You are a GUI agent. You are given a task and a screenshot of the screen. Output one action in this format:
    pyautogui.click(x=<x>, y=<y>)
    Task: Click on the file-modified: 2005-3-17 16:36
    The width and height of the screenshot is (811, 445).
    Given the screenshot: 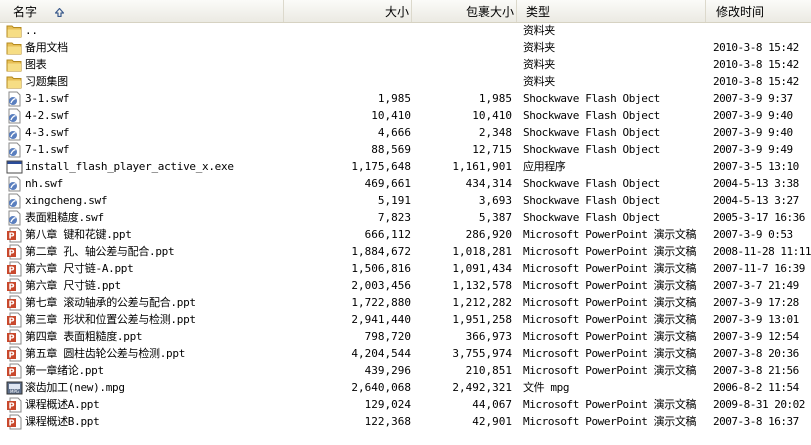 What is the action you would take?
    pyautogui.click(x=759, y=217)
    